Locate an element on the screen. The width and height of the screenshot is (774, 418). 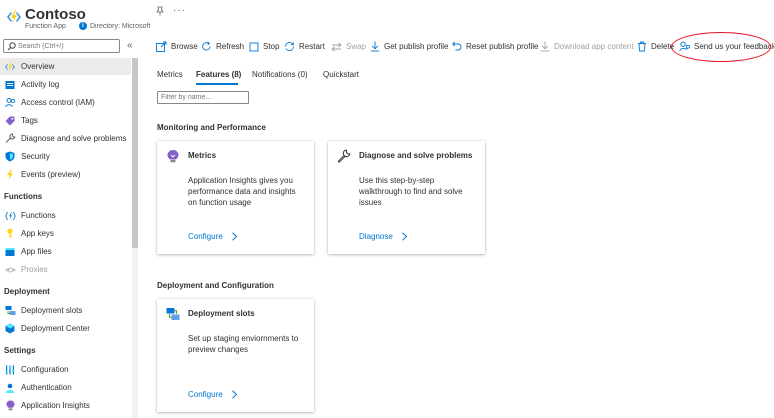
more-icon: ··· is located at coordinates (179, 10).